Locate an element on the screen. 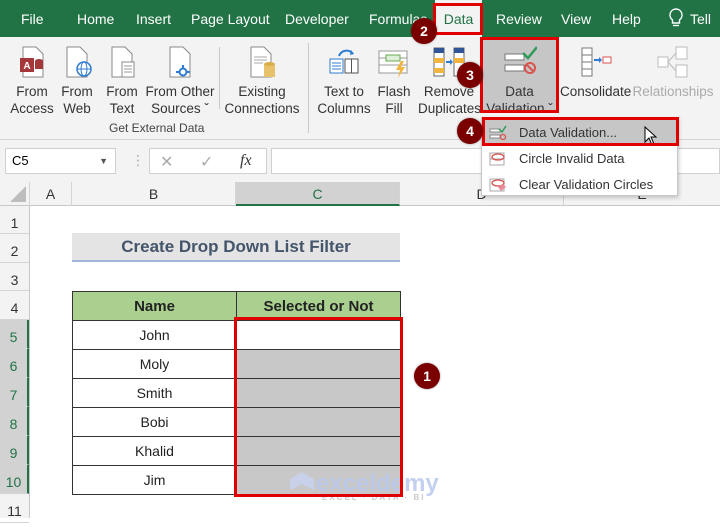 The image size is (720, 528). row-header-9: 9 is located at coordinates (14, 450).